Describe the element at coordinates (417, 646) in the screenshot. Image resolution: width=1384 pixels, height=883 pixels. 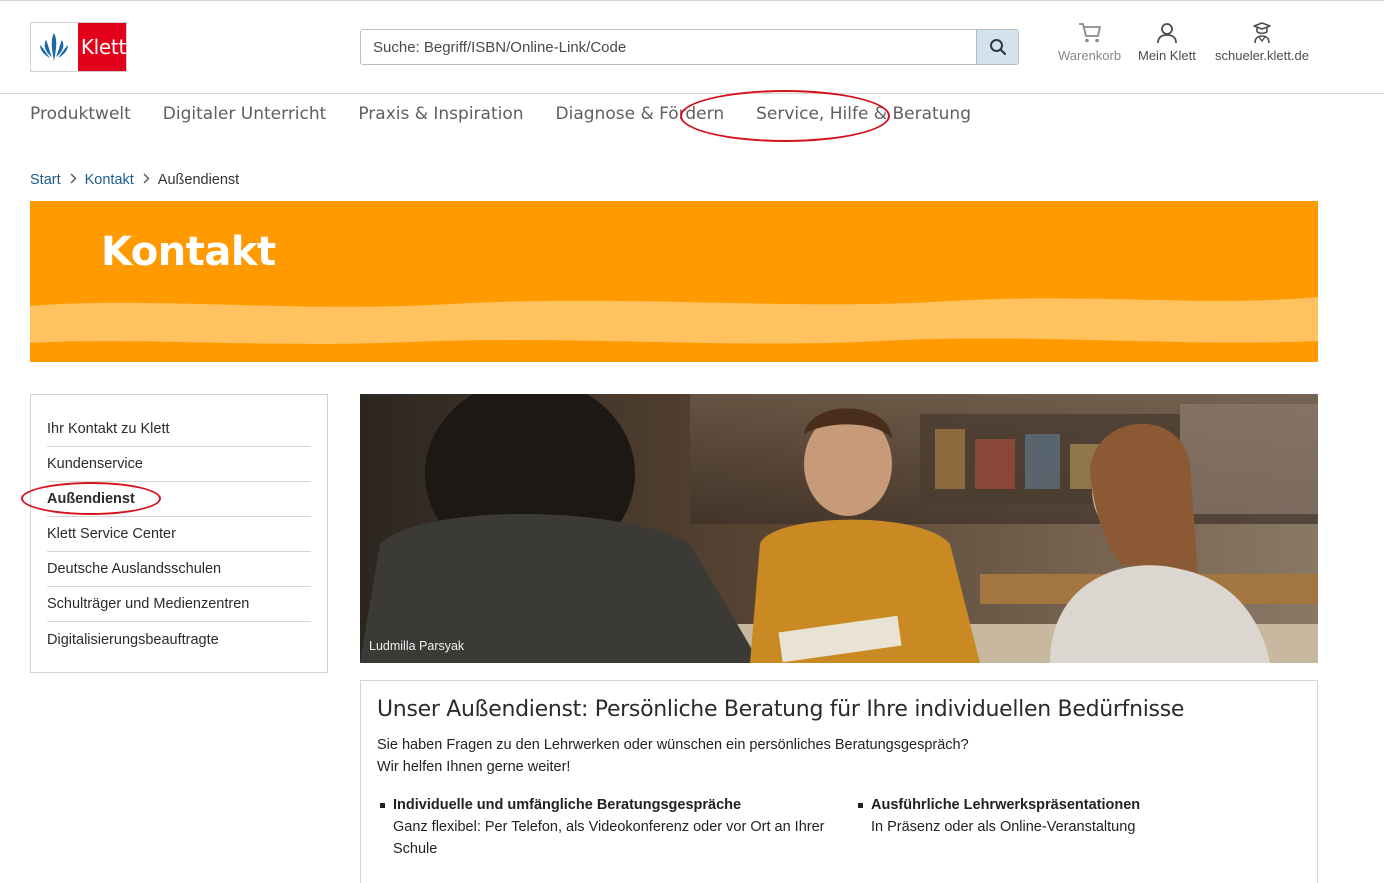
I see `image-credit: Ludmilla Parsyak` at that location.